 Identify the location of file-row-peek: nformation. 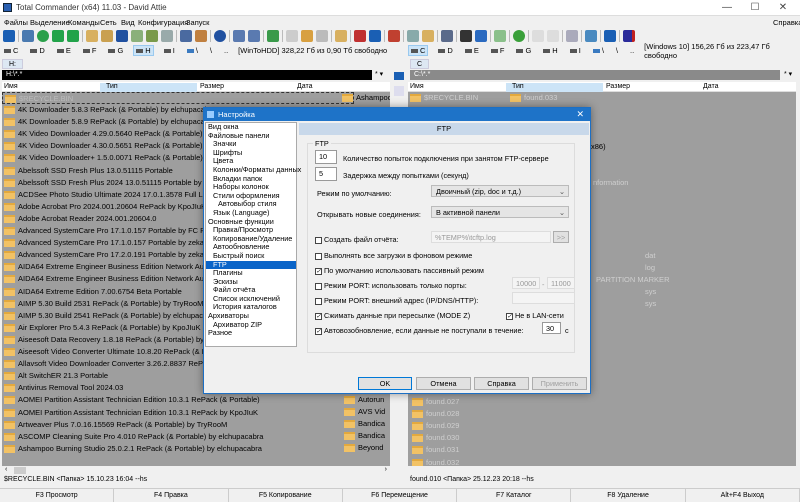
(610, 183).